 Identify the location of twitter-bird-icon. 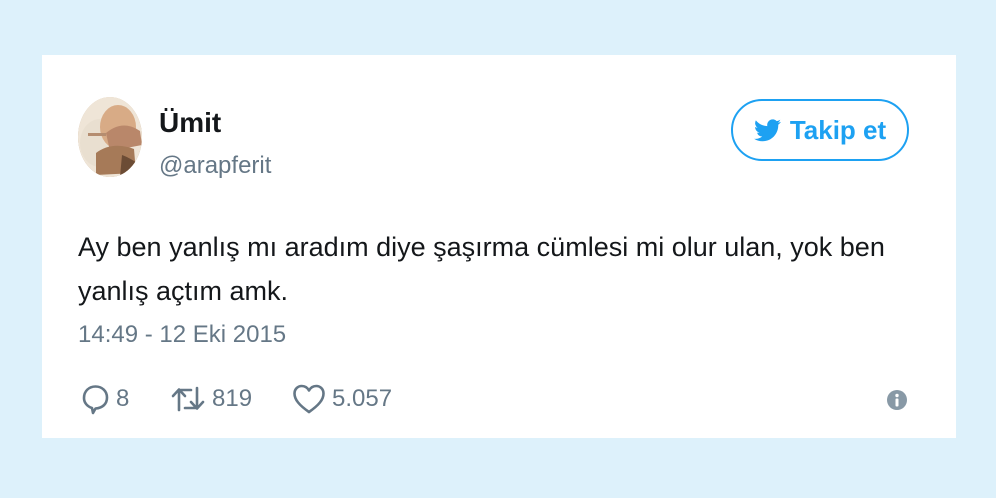
(767, 129).